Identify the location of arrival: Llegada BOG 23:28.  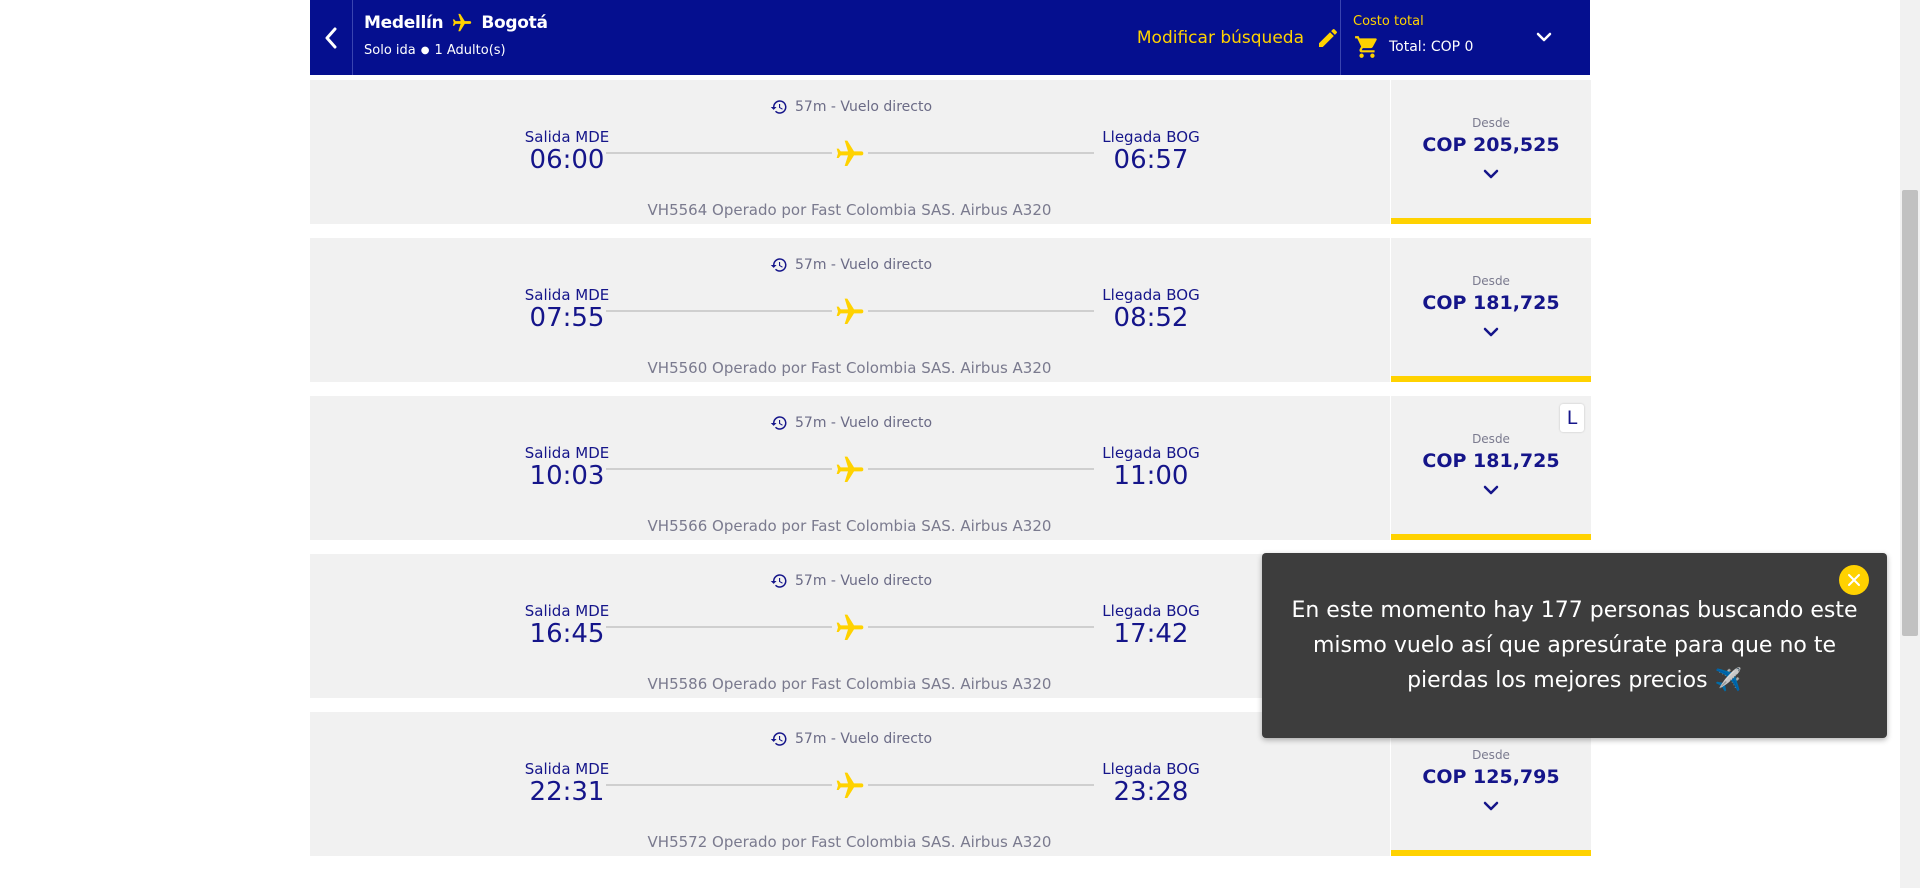
(1151, 783).